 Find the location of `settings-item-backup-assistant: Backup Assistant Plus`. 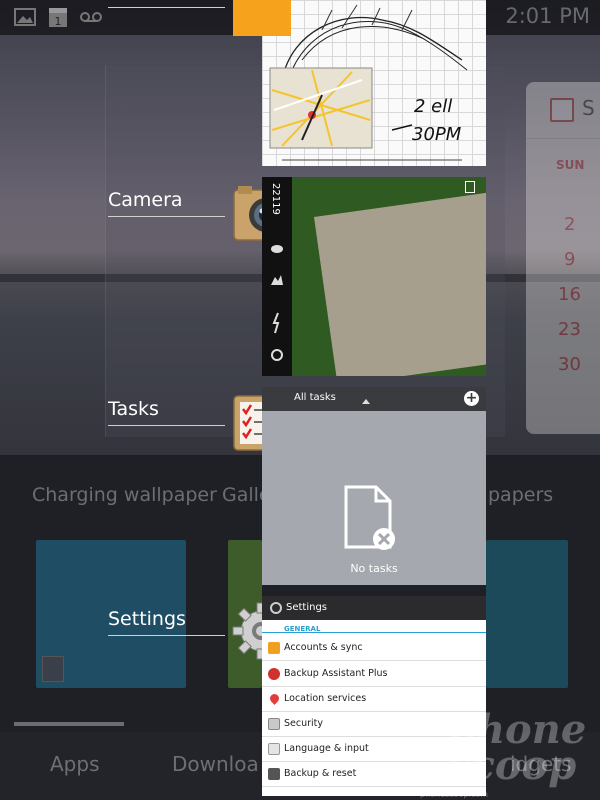

settings-item-backup-assistant: Backup Assistant Plus is located at coordinates (374, 674).